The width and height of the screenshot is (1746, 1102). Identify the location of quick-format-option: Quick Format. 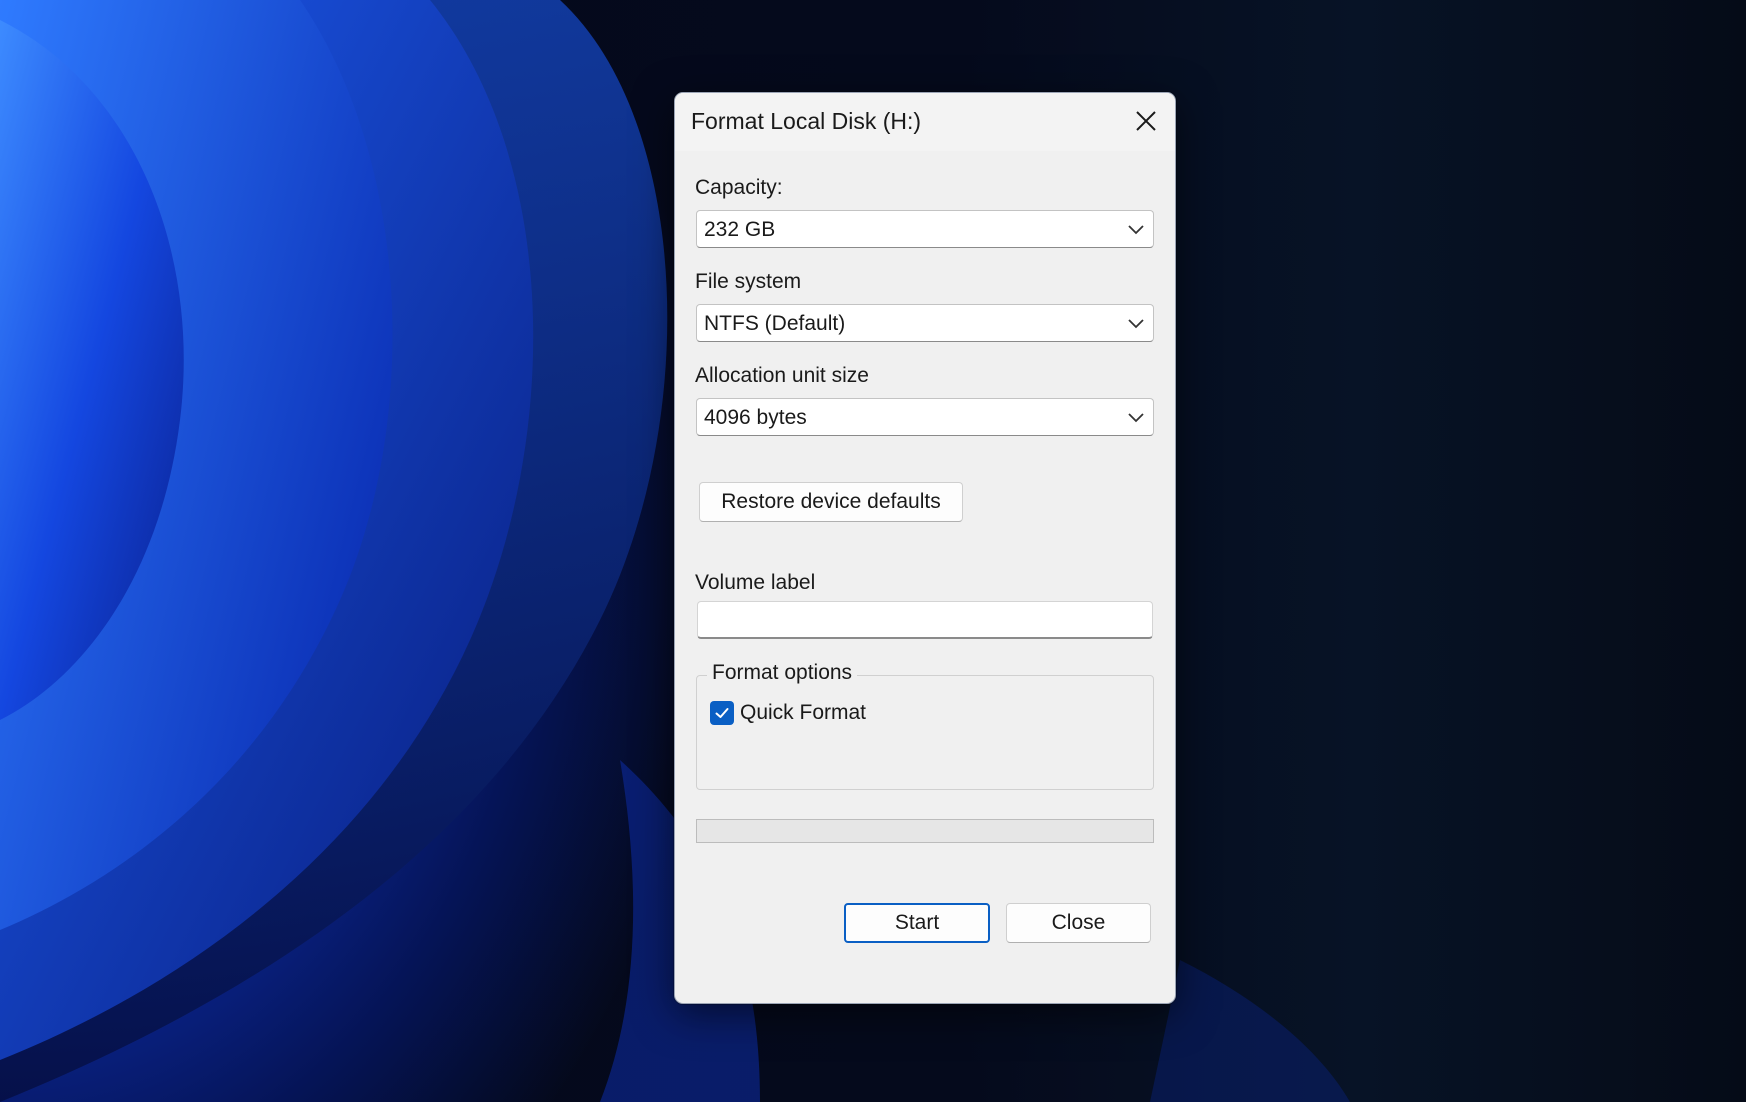
(788, 713).